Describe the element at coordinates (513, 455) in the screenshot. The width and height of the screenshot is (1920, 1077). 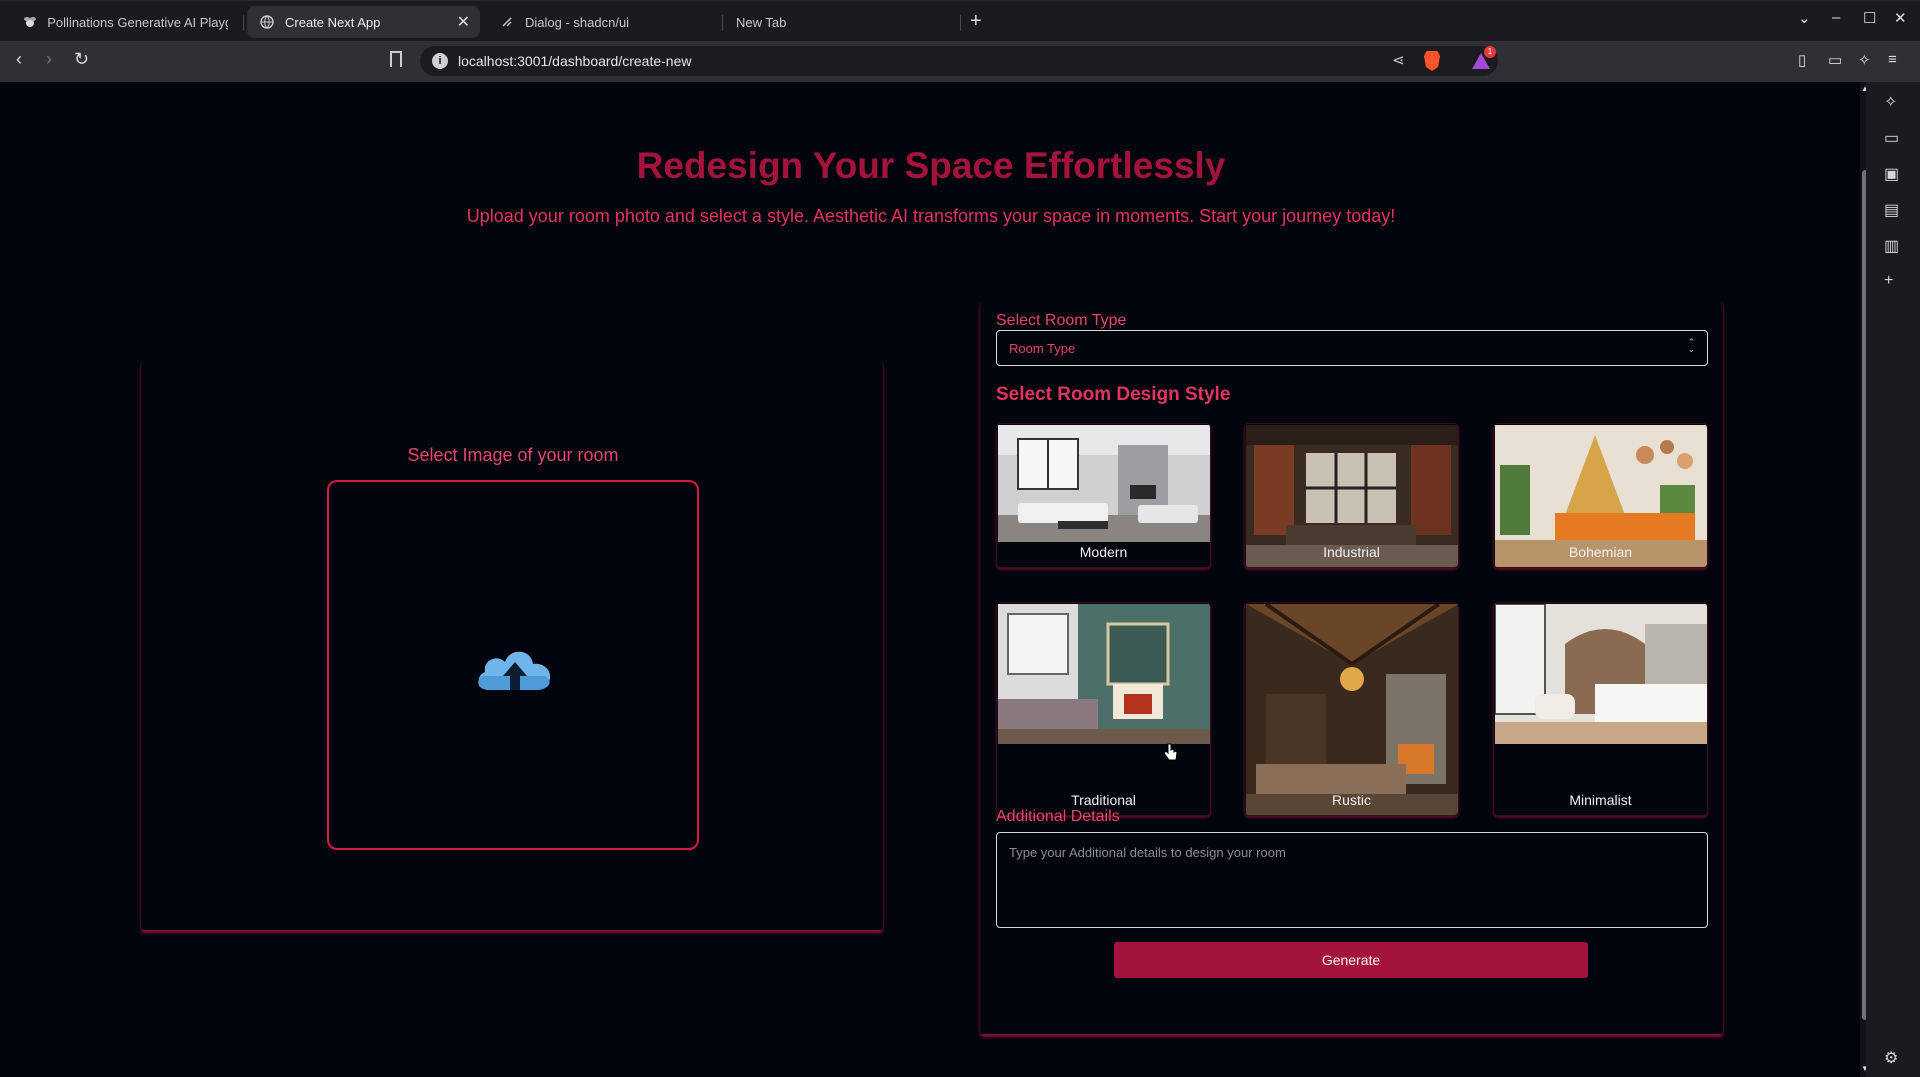
I see `upload-label: Select Image of your room` at that location.